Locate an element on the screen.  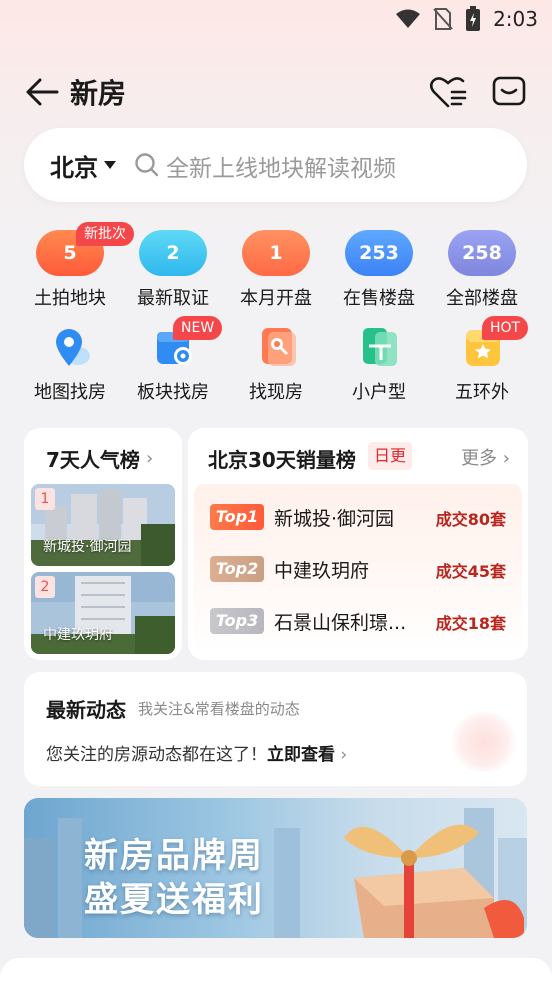
promo-banner: 新房品牌周 盛夏送福利 is located at coordinates (275, 868).